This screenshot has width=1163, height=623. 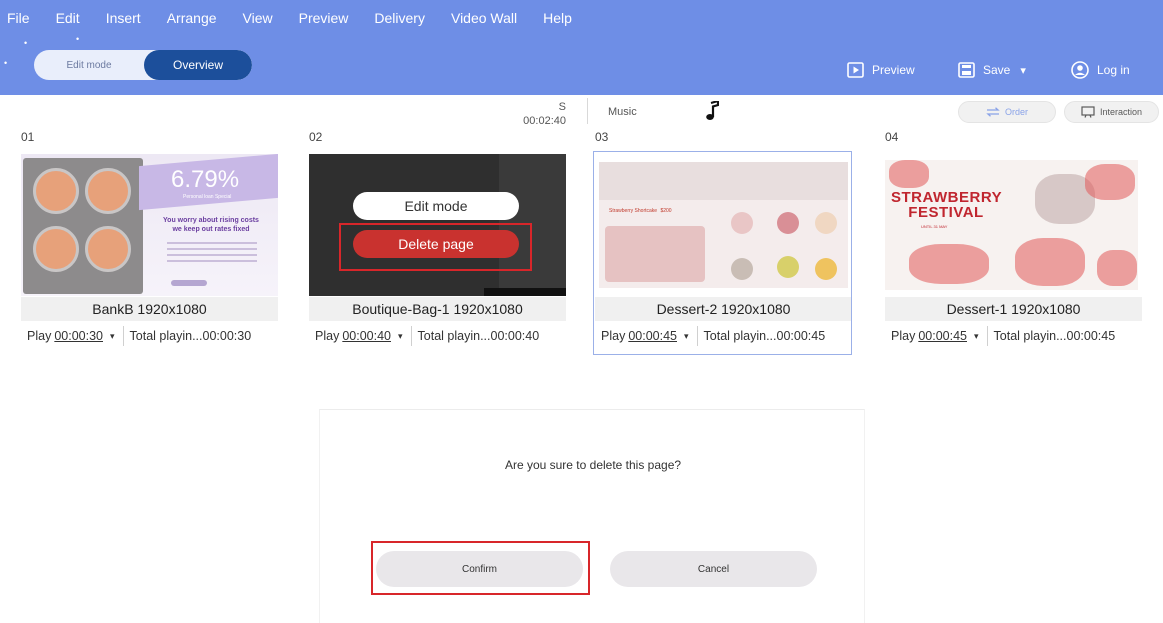 What do you see at coordinates (484, 18) in the screenshot?
I see `menu-video-wall: Video Wall` at bounding box center [484, 18].